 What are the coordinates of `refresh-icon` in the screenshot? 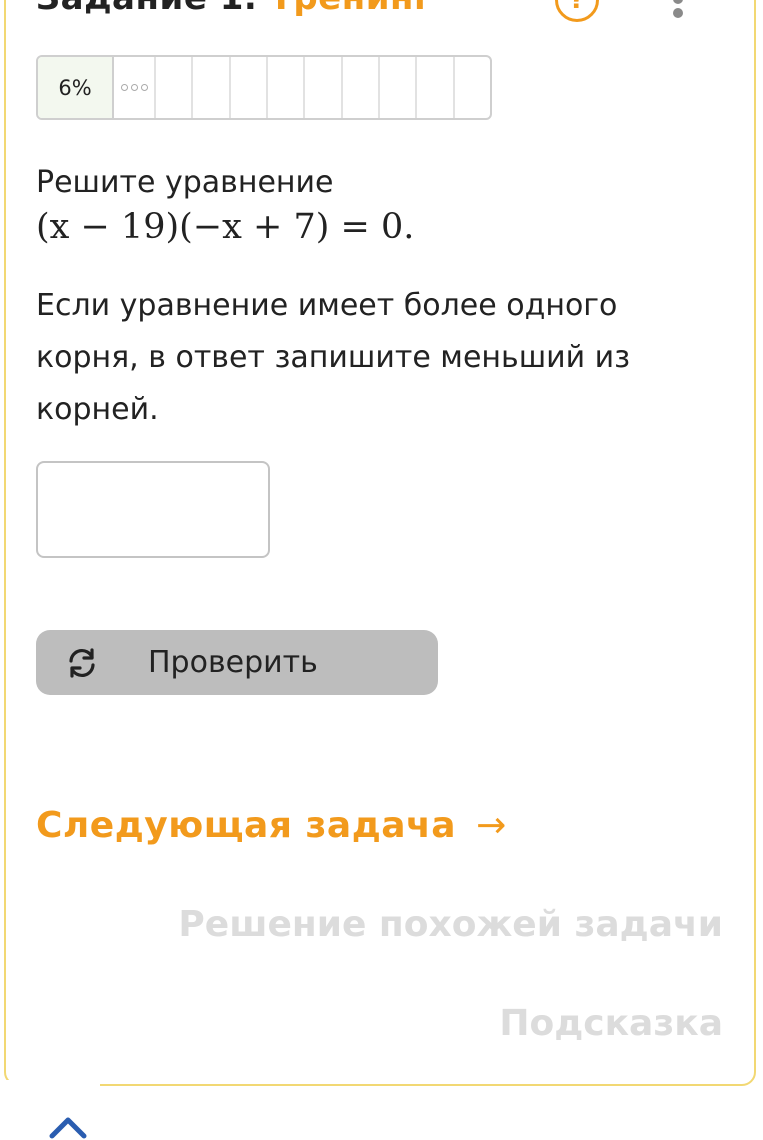 It's located at (82, 663).